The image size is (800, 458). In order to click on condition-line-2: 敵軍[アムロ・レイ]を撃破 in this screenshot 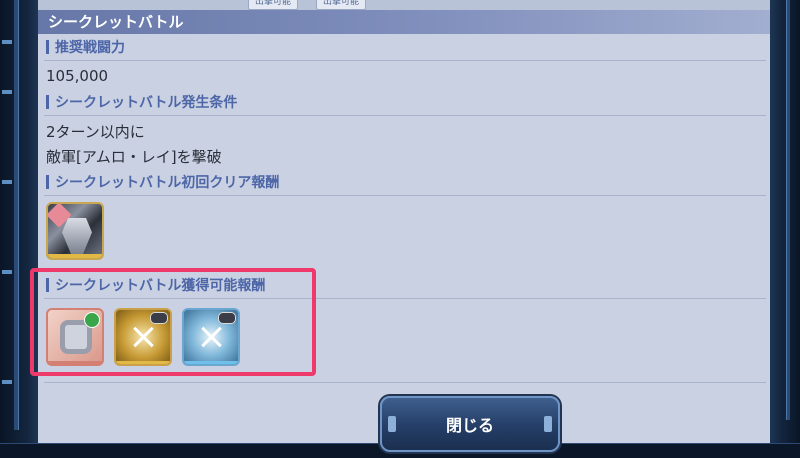, I will do `click(134, 157)`.